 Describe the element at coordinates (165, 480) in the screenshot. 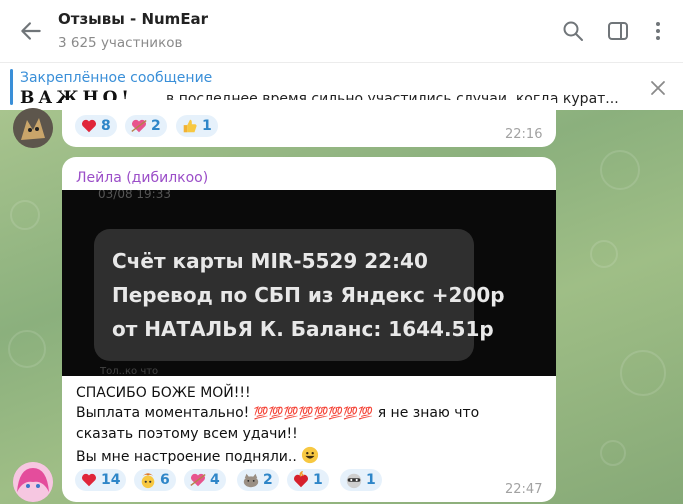

I see `reaction-count: 6` at that location.